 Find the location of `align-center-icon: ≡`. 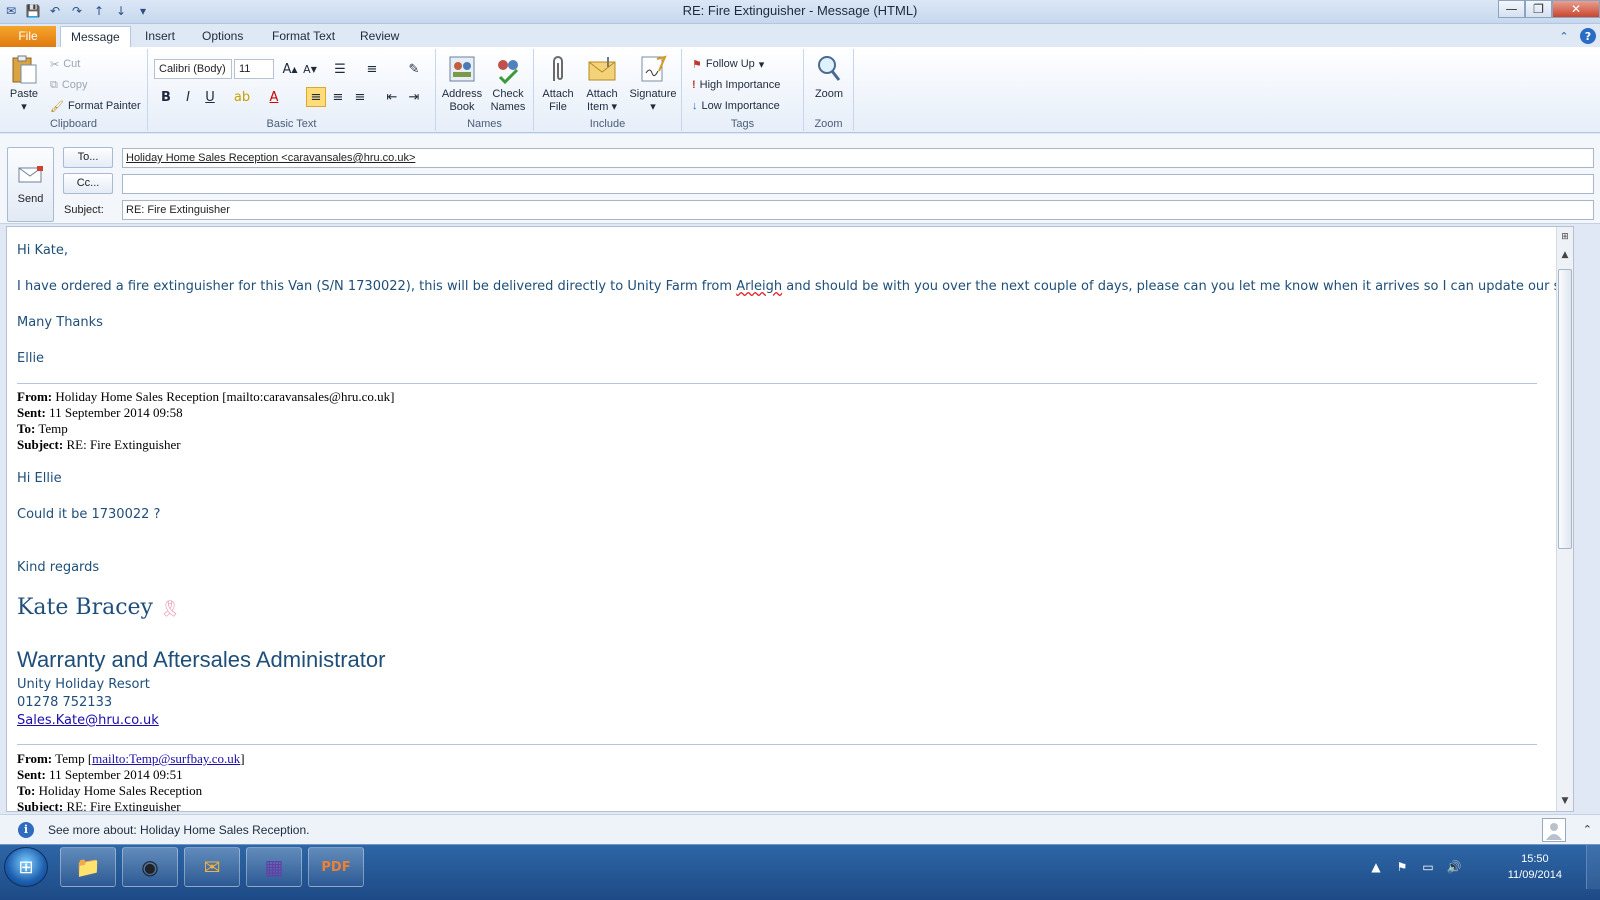

align-center-icon: ≡ is located at coordinates (338, 97).